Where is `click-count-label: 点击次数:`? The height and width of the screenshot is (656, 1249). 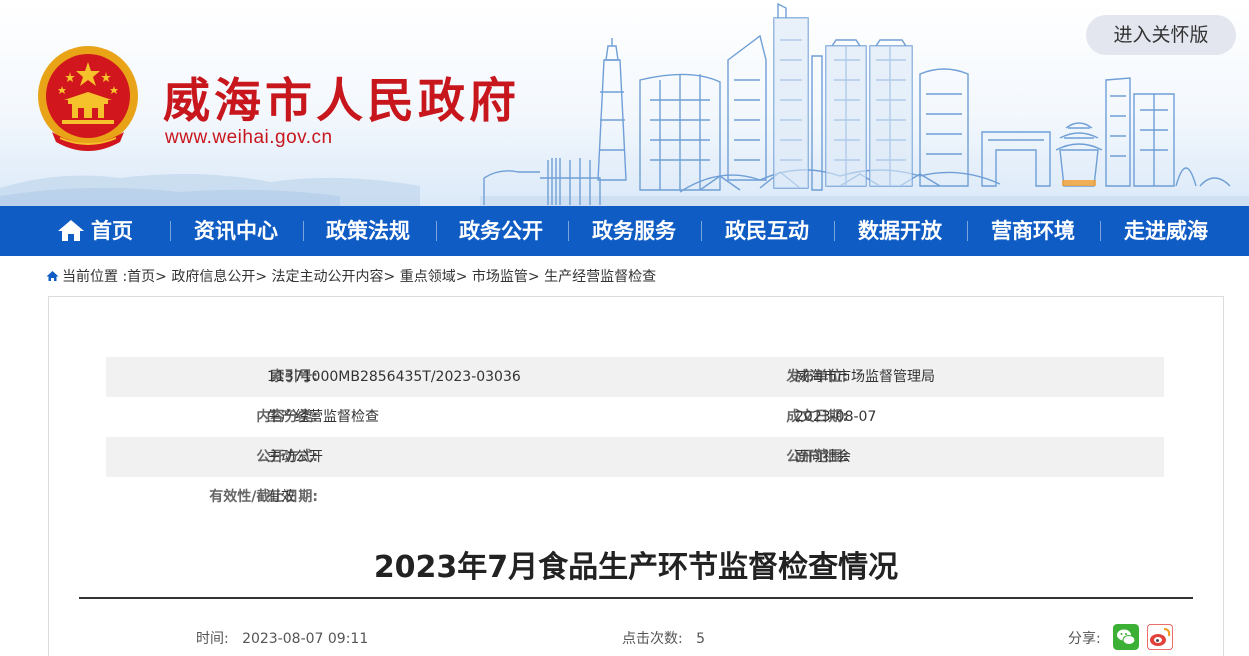
click-count-label: 点击次数: is located at coordinates (652, 639).